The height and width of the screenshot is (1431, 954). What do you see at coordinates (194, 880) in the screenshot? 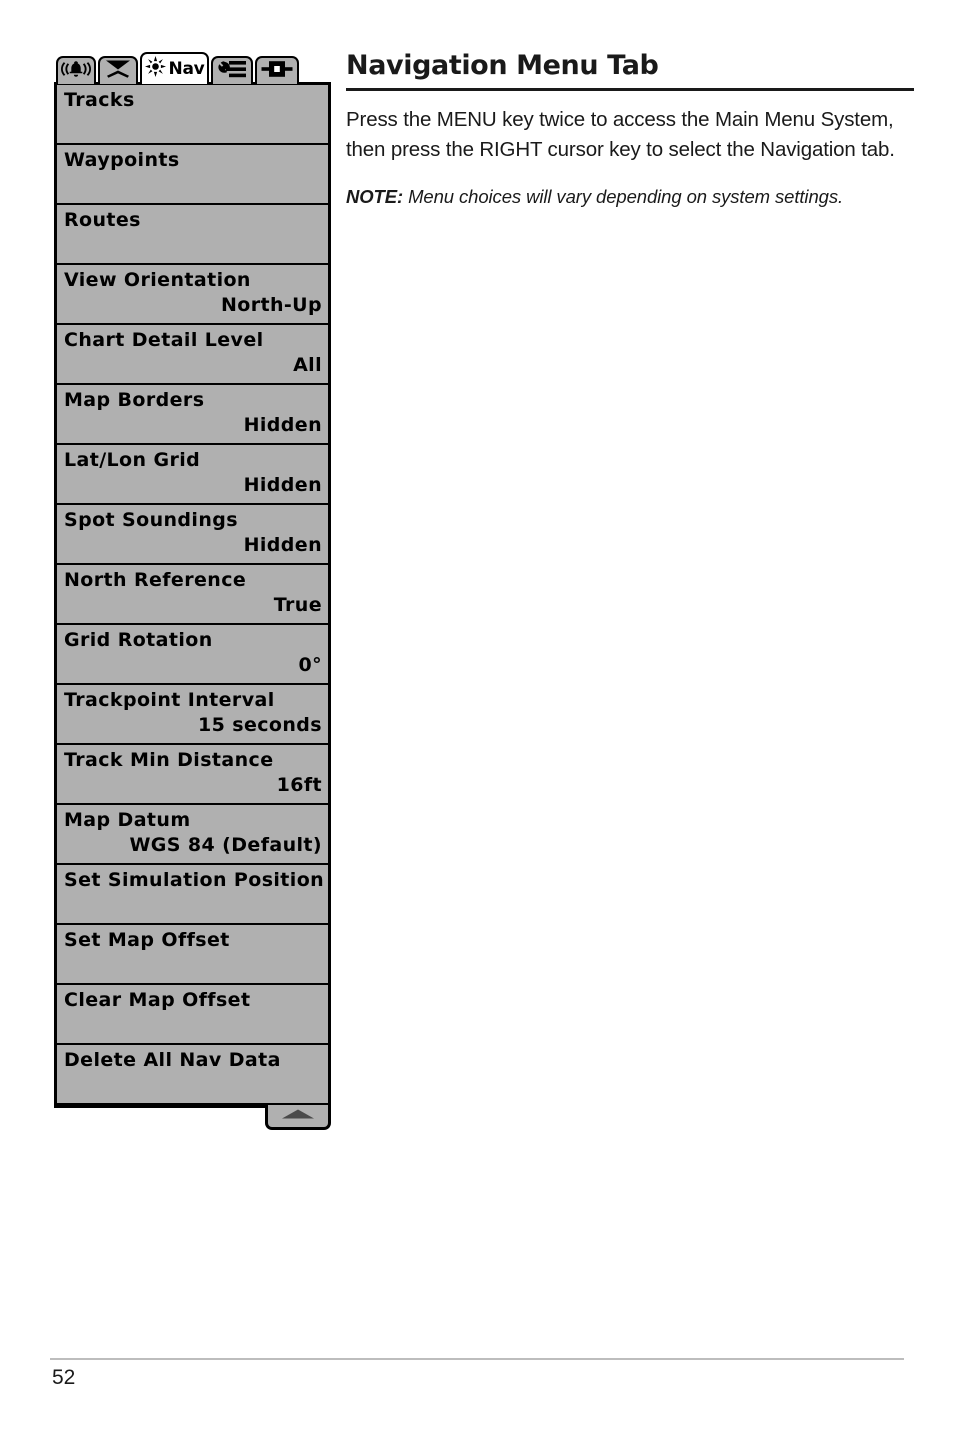
I see `menu-item-label: Set Simulation Position` at bounding box center [194, 880].